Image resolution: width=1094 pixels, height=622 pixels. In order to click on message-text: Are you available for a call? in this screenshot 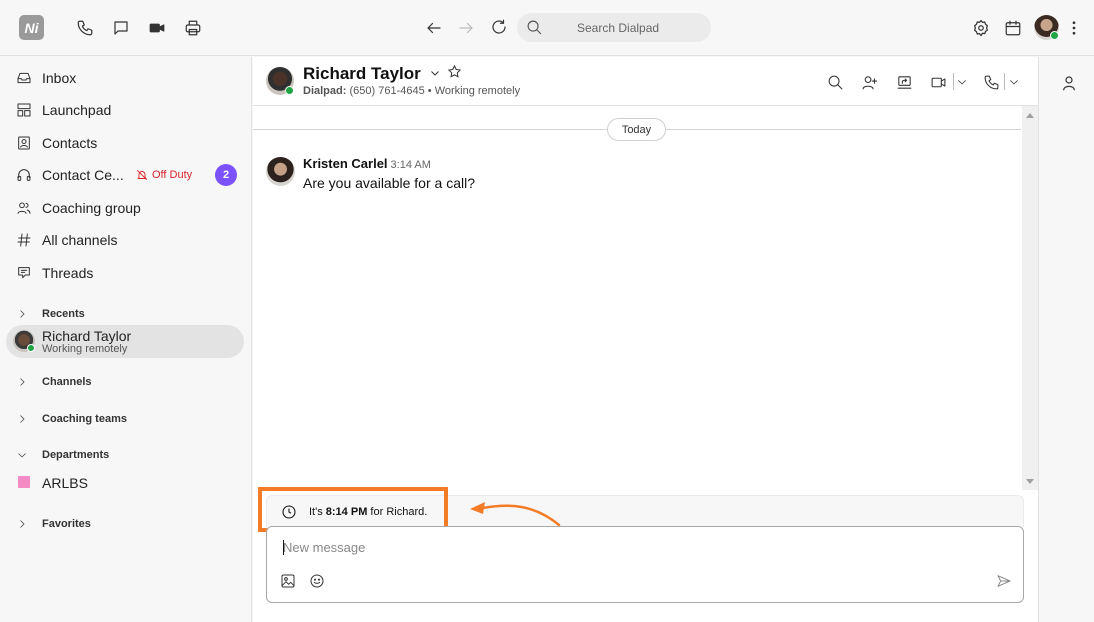, I will do `click(389, 183)`.